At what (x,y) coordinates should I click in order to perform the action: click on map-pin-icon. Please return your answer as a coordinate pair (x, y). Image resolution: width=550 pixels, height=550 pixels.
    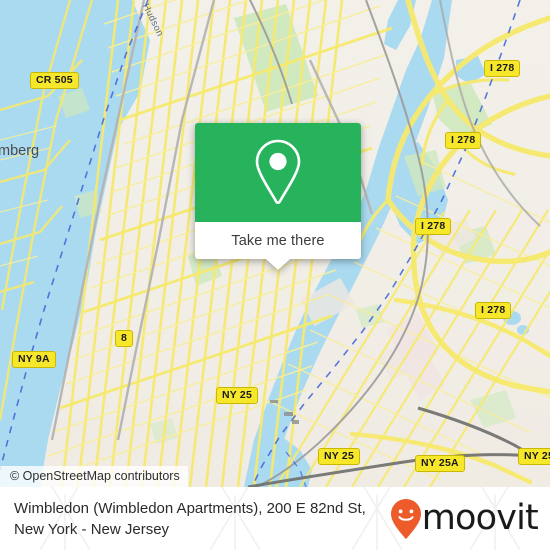
    Looking at the image, I should click on (278, 171).